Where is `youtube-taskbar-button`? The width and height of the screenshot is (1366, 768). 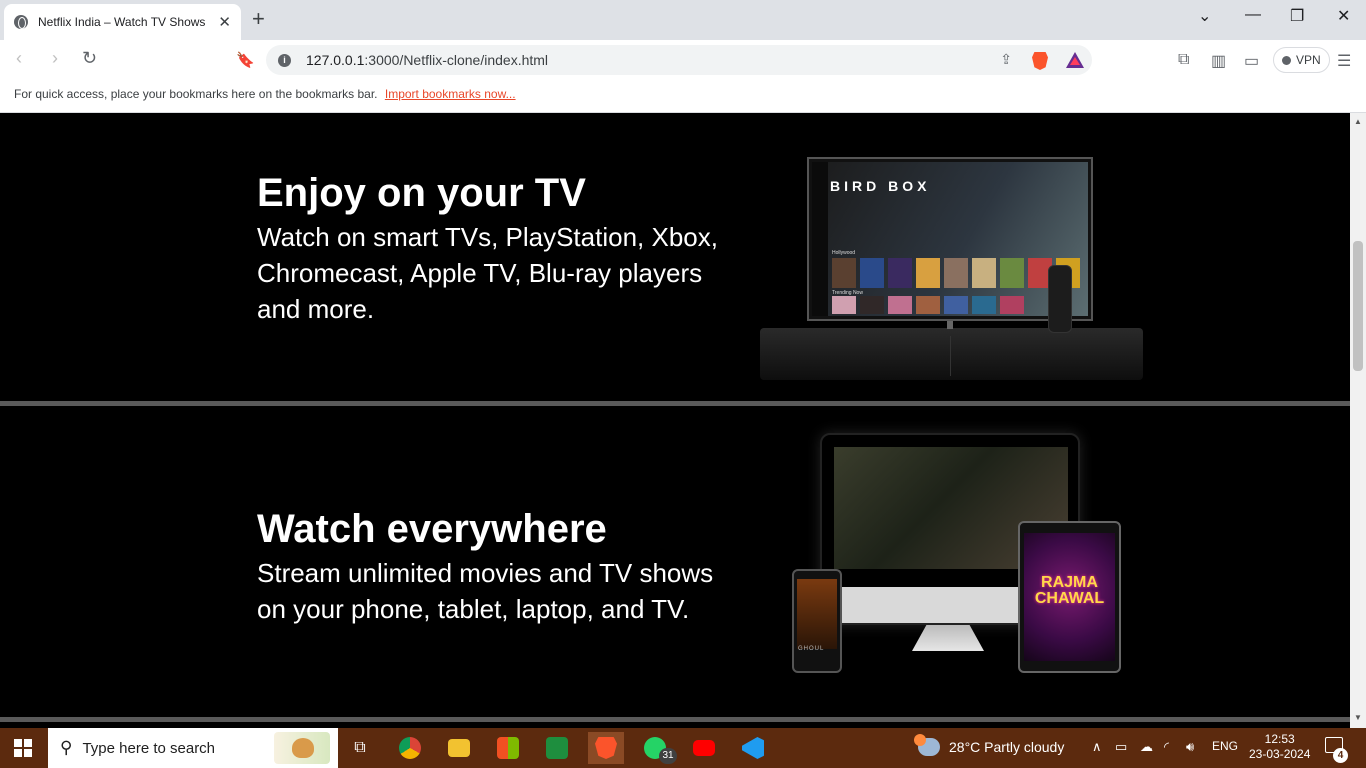 youtube-taskbar-button is located at coordinates (704, 748).